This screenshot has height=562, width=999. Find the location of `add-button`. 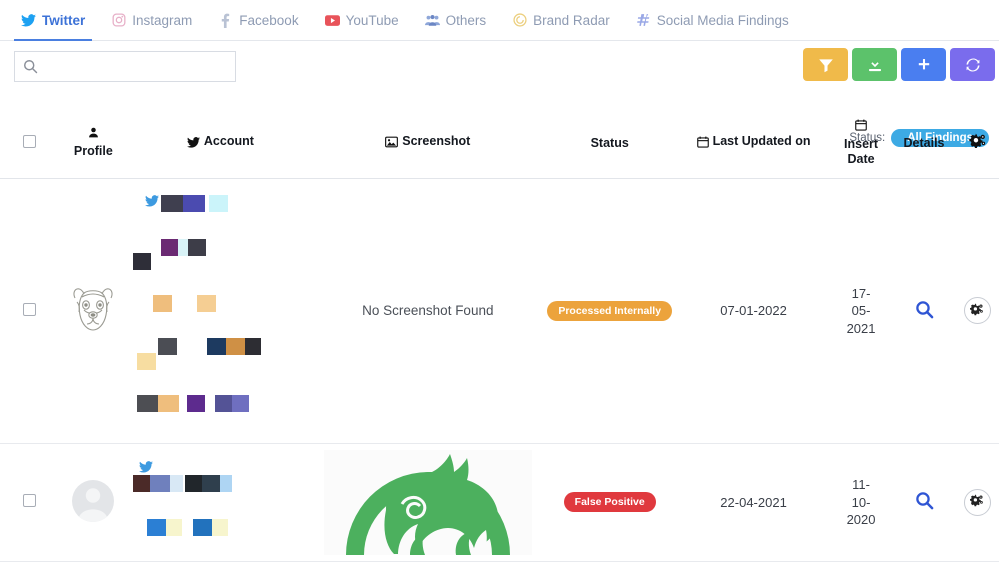

add-button is located at coordinates (923, 64).